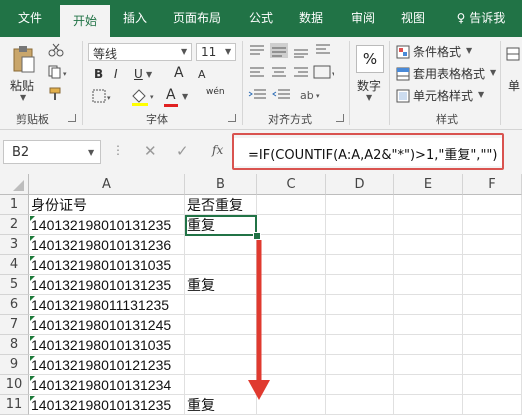  Describe the element at coordinates (340, 118) in the screenshot. I see `alignment-launcher-icon` at that location.